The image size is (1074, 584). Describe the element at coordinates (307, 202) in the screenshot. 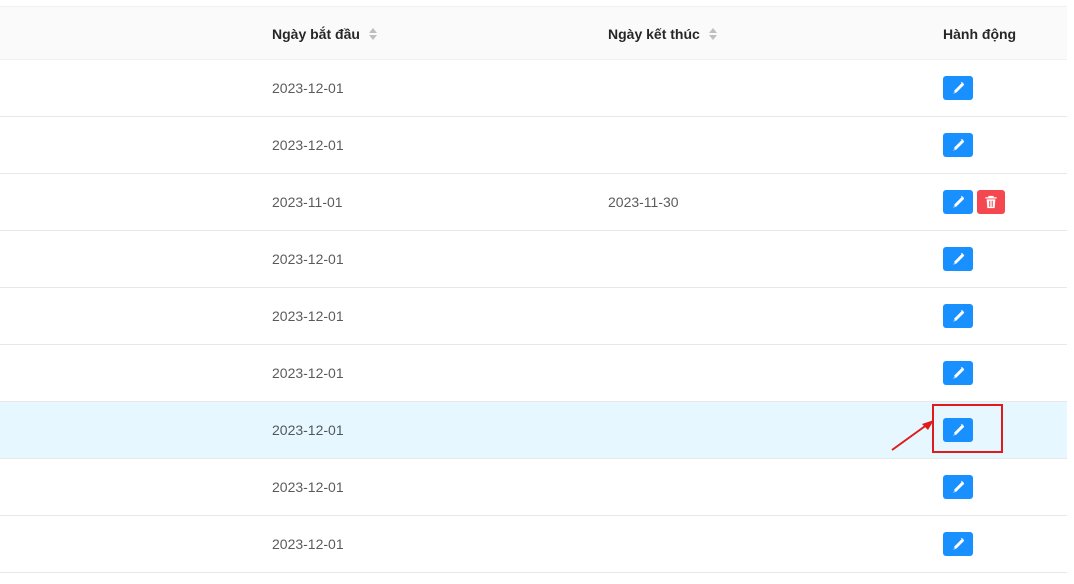

I see `cell-start-date: 2023-11-01` at that location.